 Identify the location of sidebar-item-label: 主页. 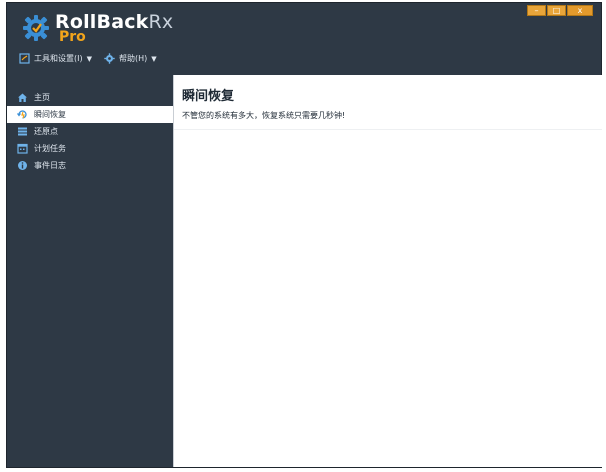
(42, 97).